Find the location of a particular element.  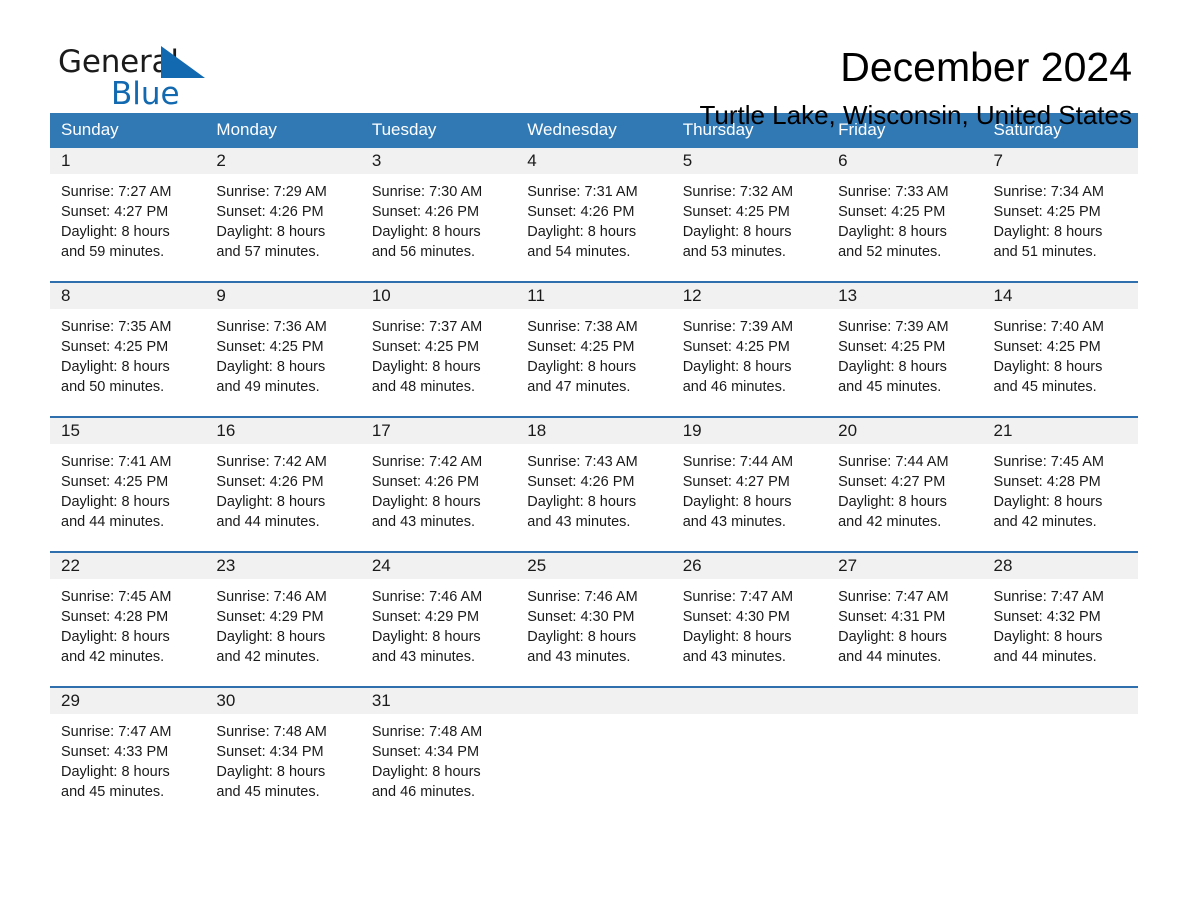

day-number: 8 is located at coordinates (128, 296).